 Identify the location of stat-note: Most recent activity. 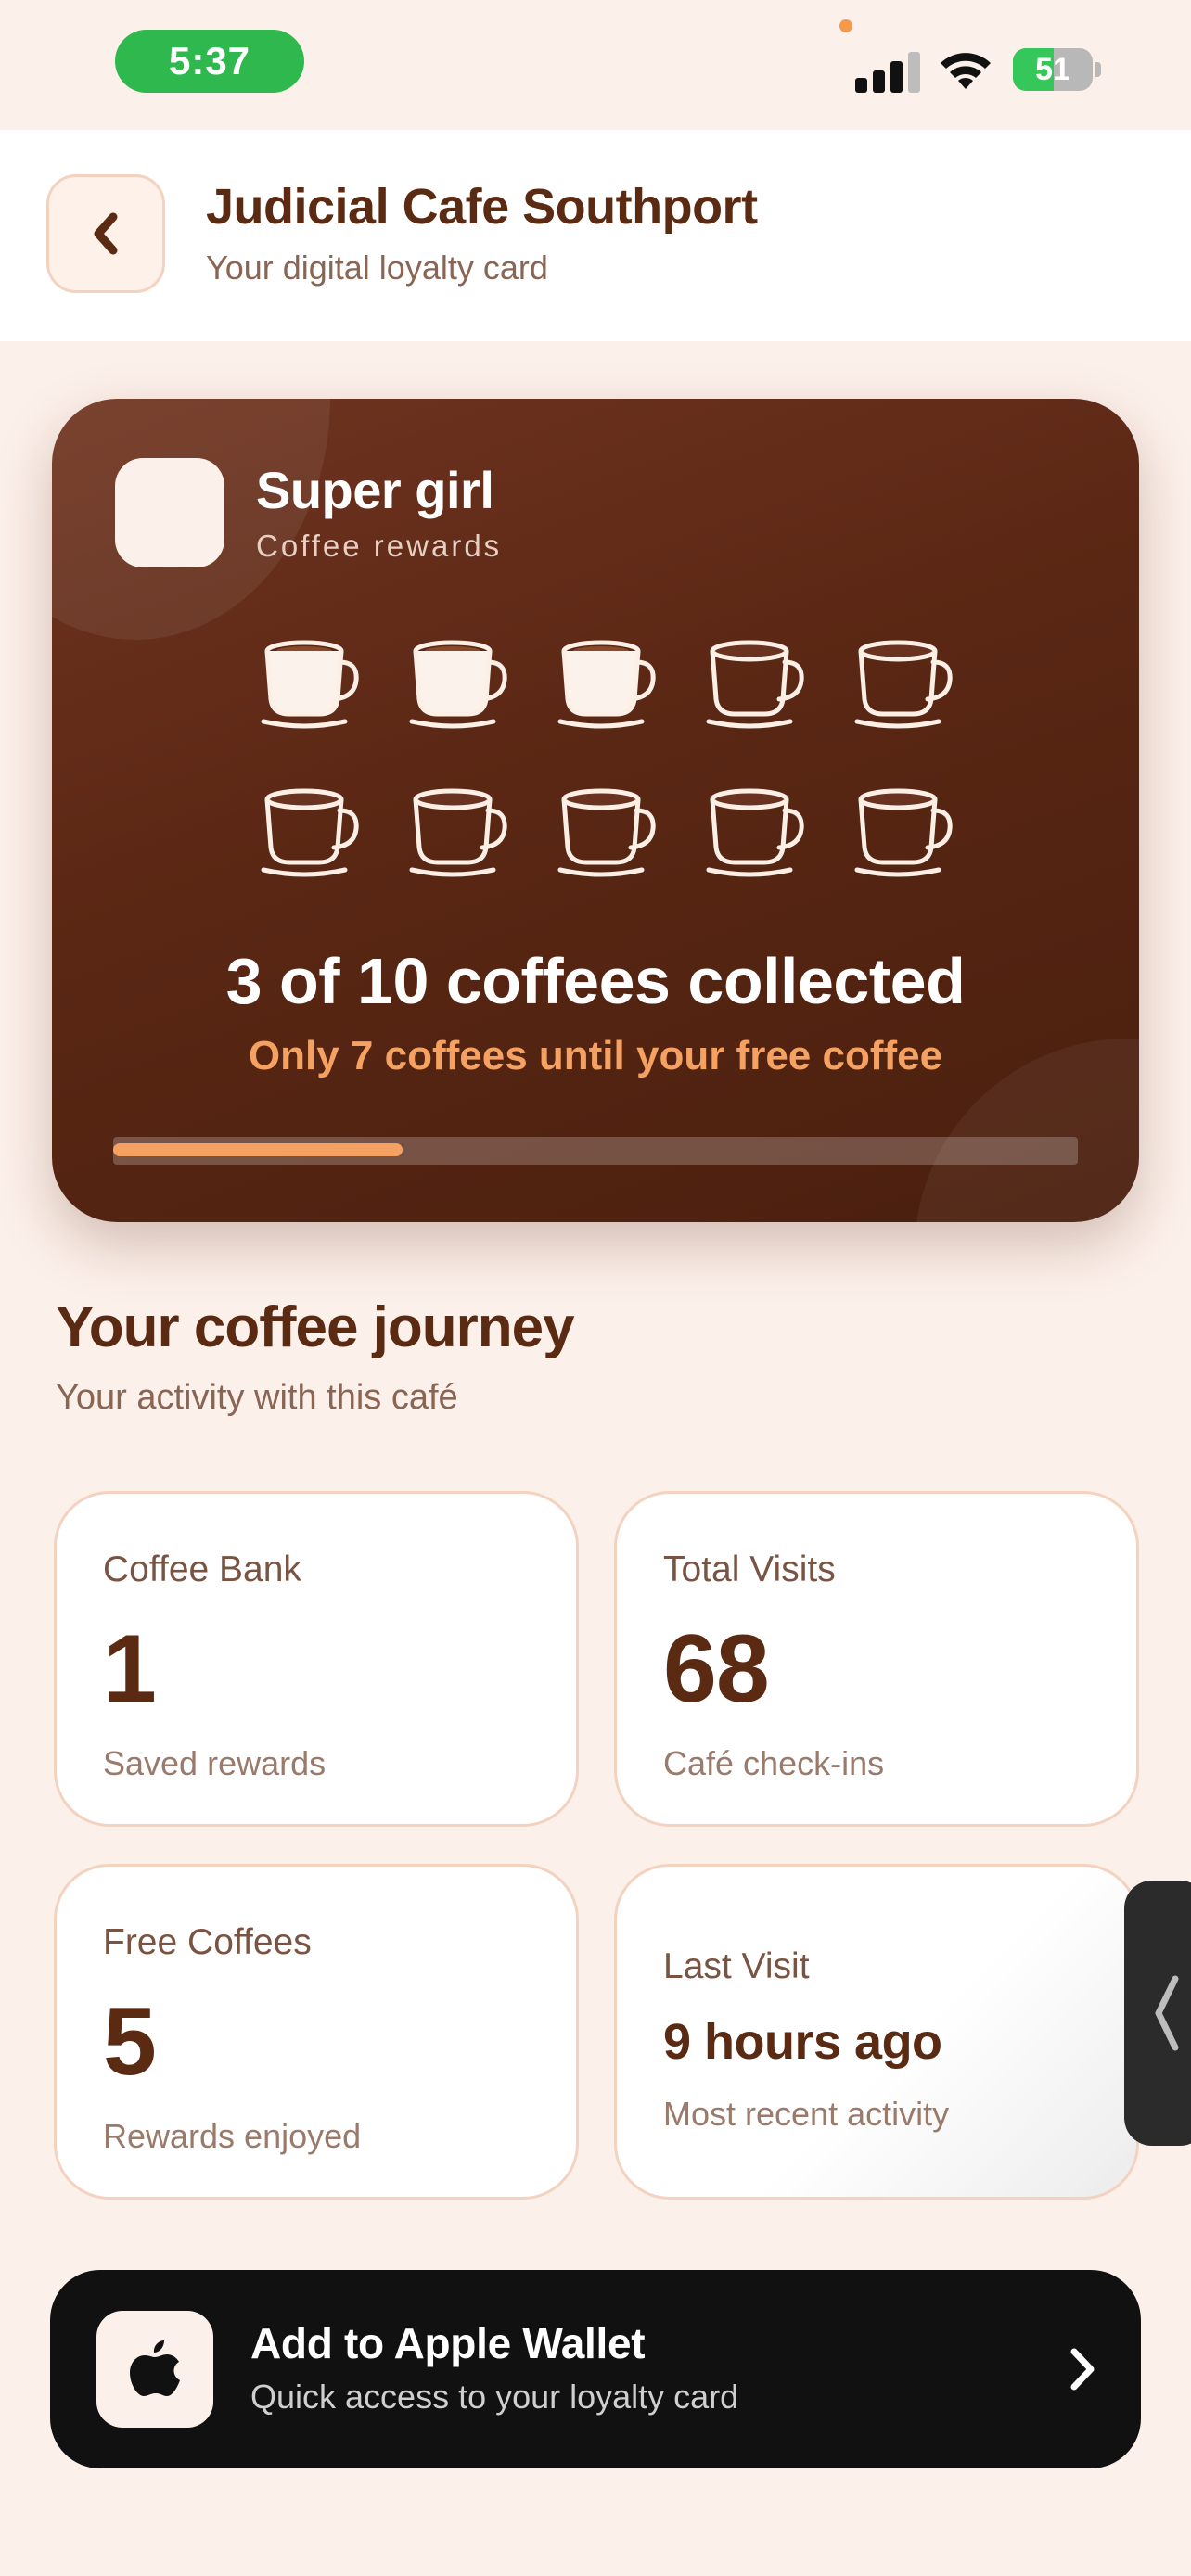
(806, 2114).